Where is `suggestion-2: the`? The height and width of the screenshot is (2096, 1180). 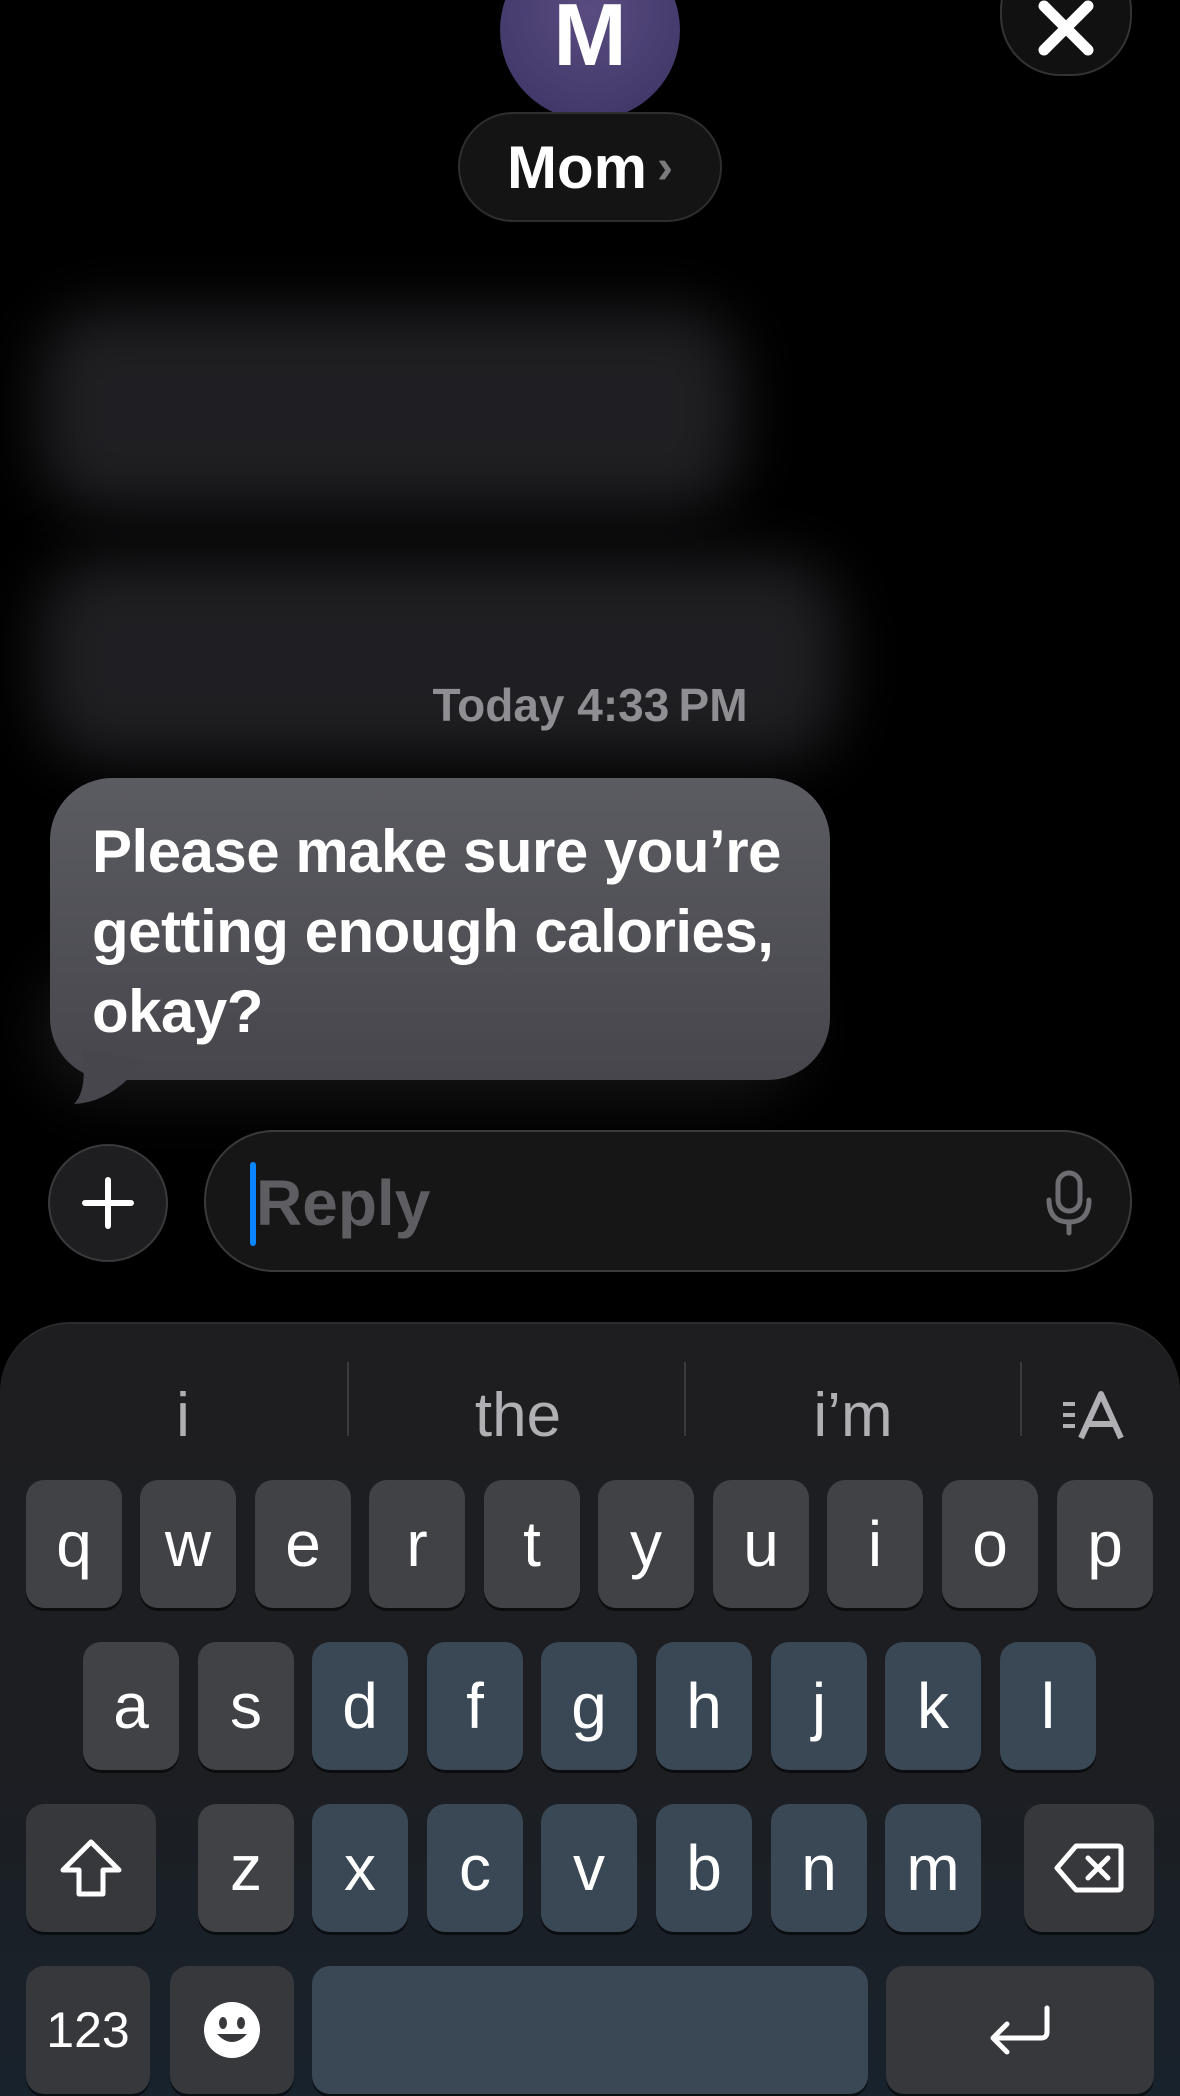
suggestion-2: the is located at coordinates (518, 1415).